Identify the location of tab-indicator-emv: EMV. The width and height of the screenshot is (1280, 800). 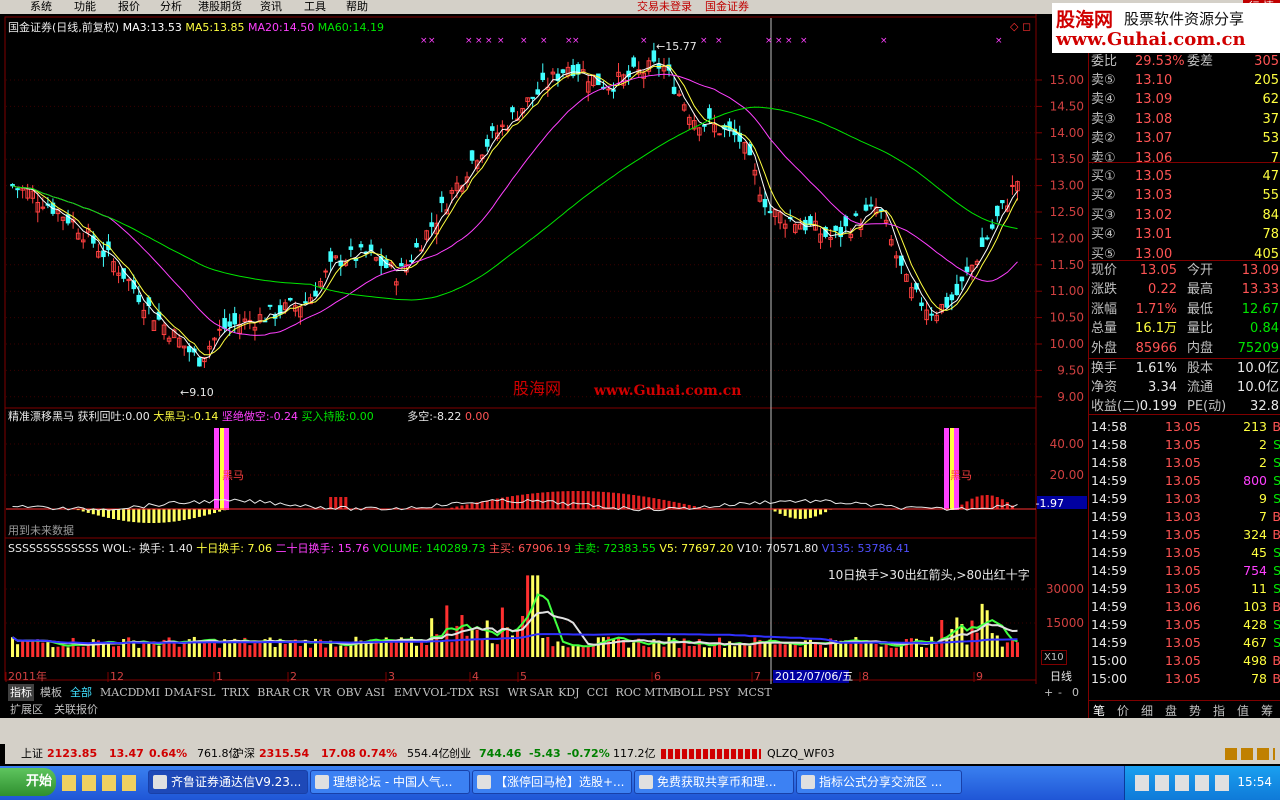
(407, 692).